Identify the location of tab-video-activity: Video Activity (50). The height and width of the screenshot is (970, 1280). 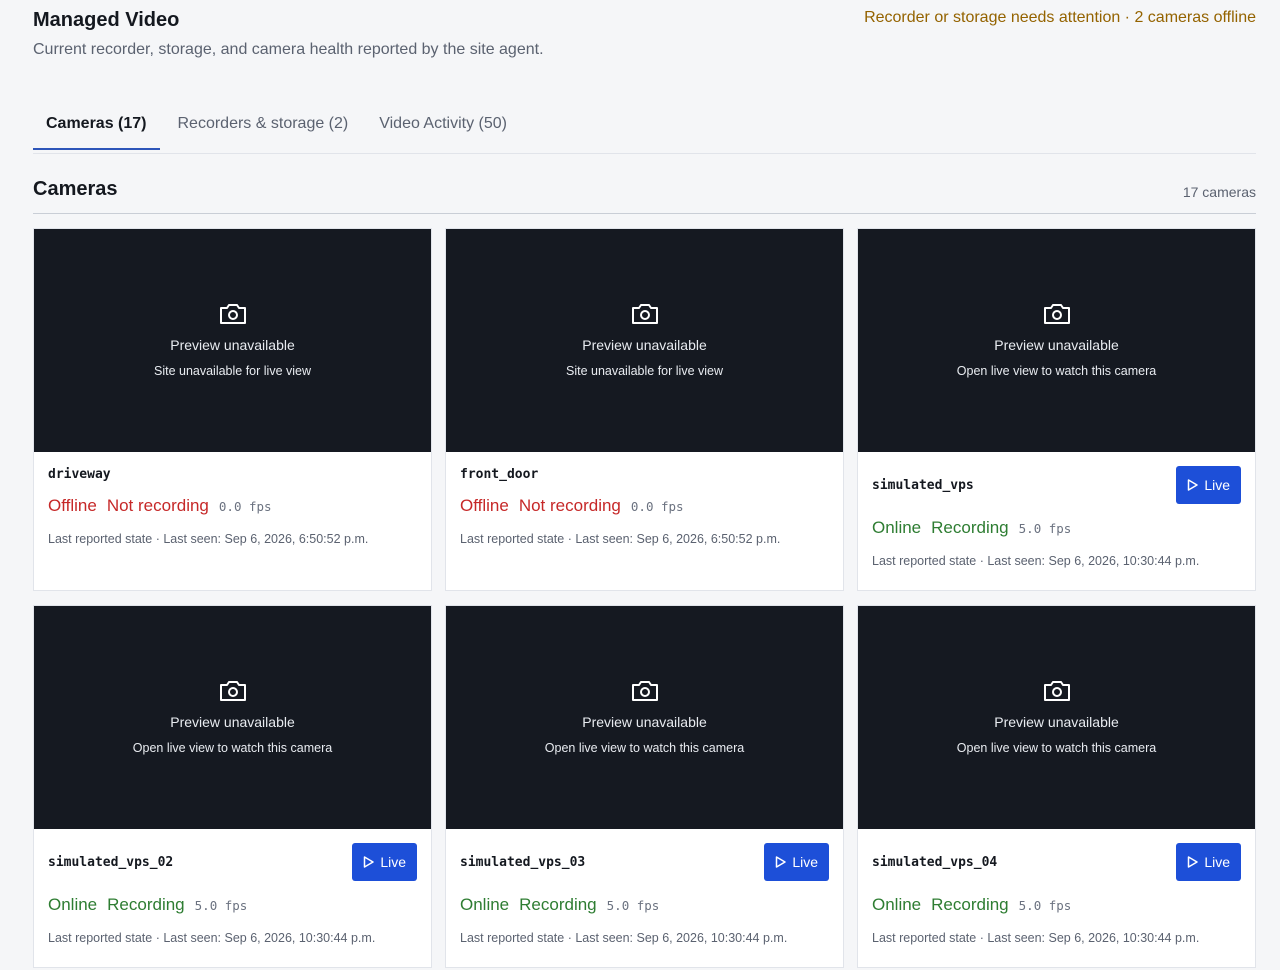
(443, 126).